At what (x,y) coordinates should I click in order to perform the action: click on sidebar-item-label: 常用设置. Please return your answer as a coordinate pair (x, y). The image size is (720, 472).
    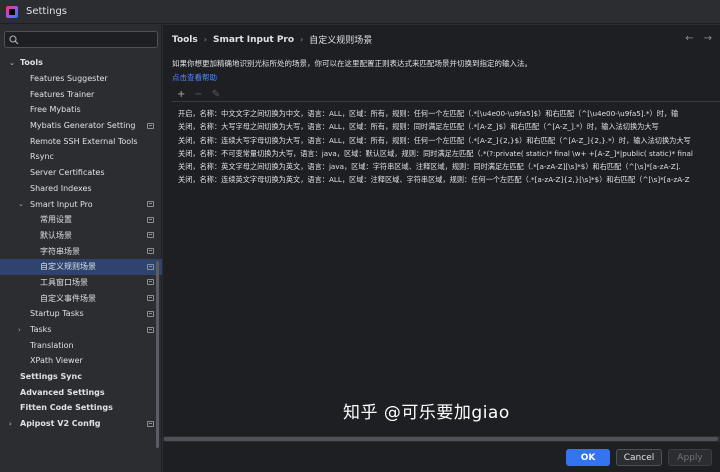
    Looking at the image, I should click on (56, 220).